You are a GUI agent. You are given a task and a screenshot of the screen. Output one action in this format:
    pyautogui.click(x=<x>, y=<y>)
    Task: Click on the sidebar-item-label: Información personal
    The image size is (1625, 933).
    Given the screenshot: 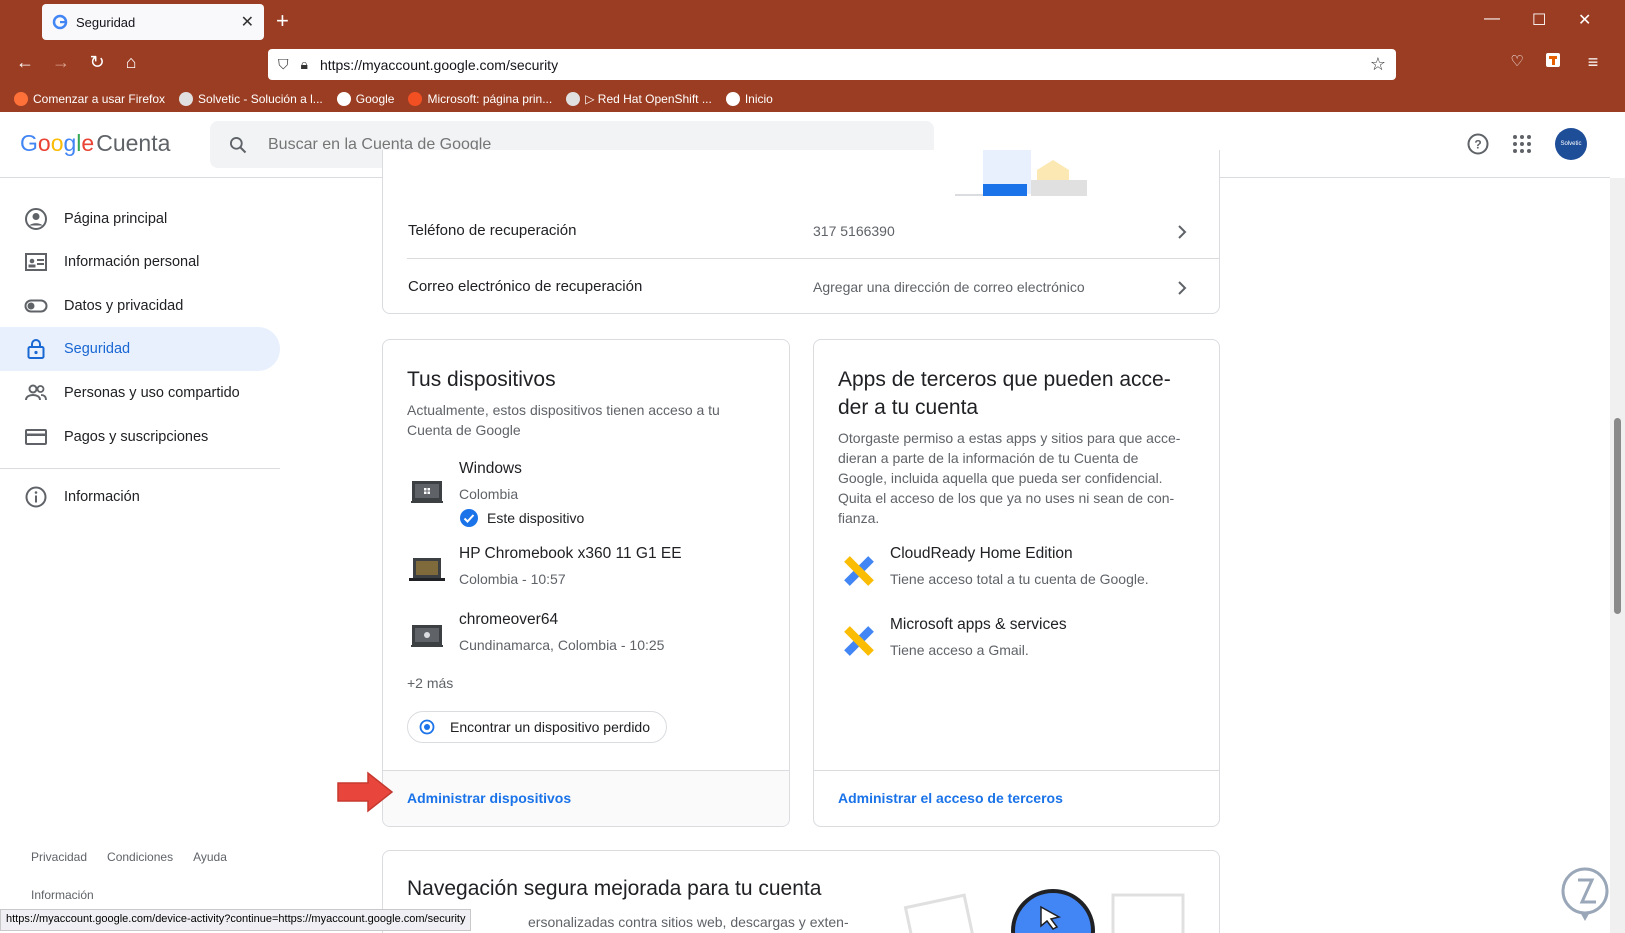 What is the action you would take?
    pyautogui.click(x=132, y=262)
    